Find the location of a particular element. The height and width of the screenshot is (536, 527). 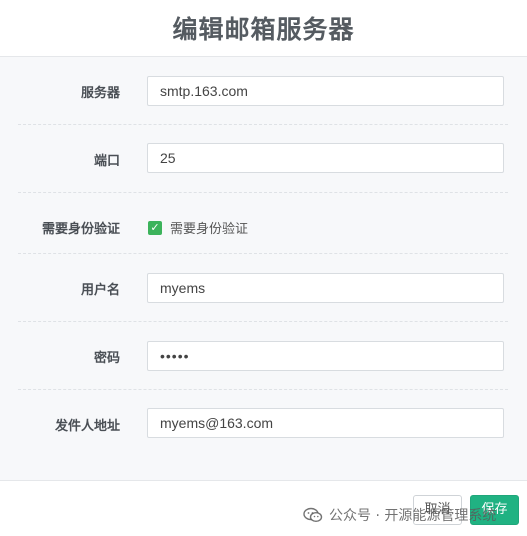

auth-label: 需要身份验证 is located at coordinates (80, 229).